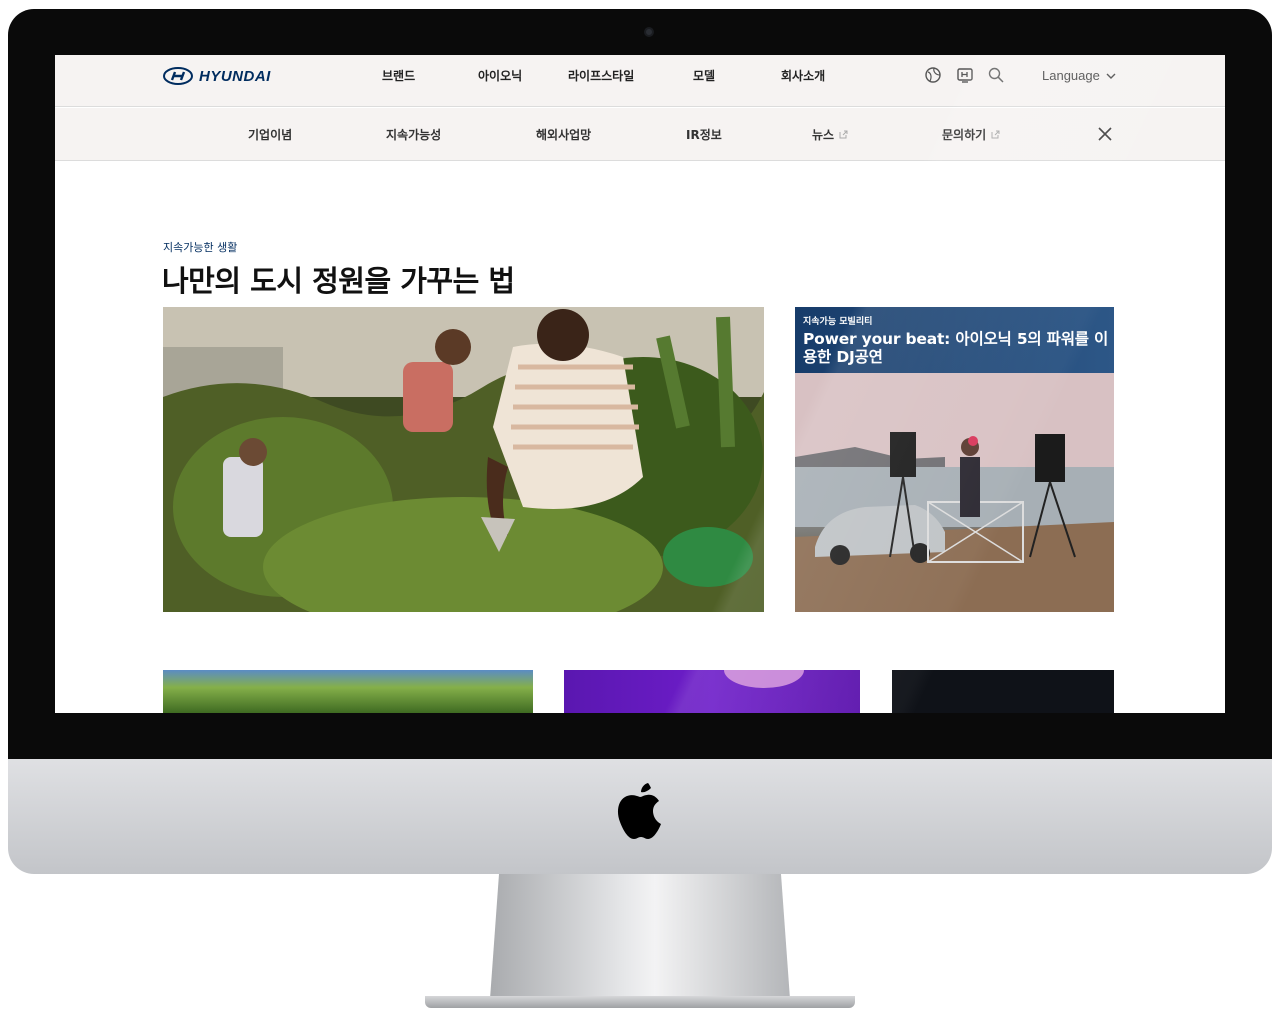  I want to click on subnav-label: 뉴스, so click(823, 135).